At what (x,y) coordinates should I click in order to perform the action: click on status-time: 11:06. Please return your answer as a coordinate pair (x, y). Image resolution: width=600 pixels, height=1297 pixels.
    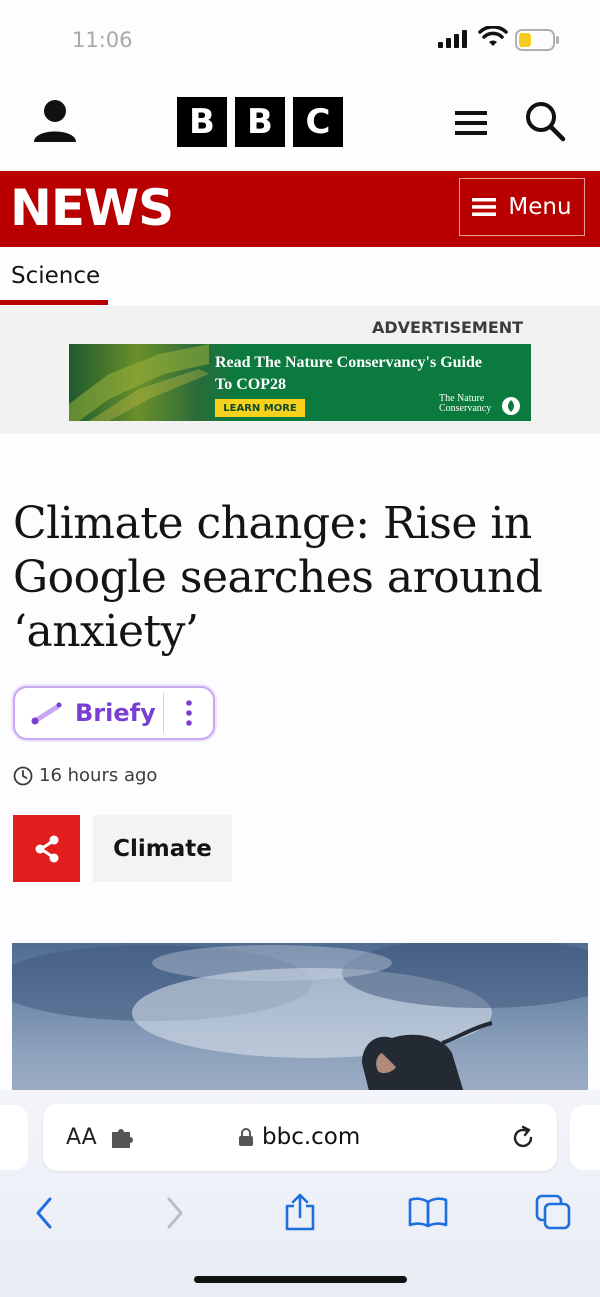
    Looking at the image, I should click on (102, 40).